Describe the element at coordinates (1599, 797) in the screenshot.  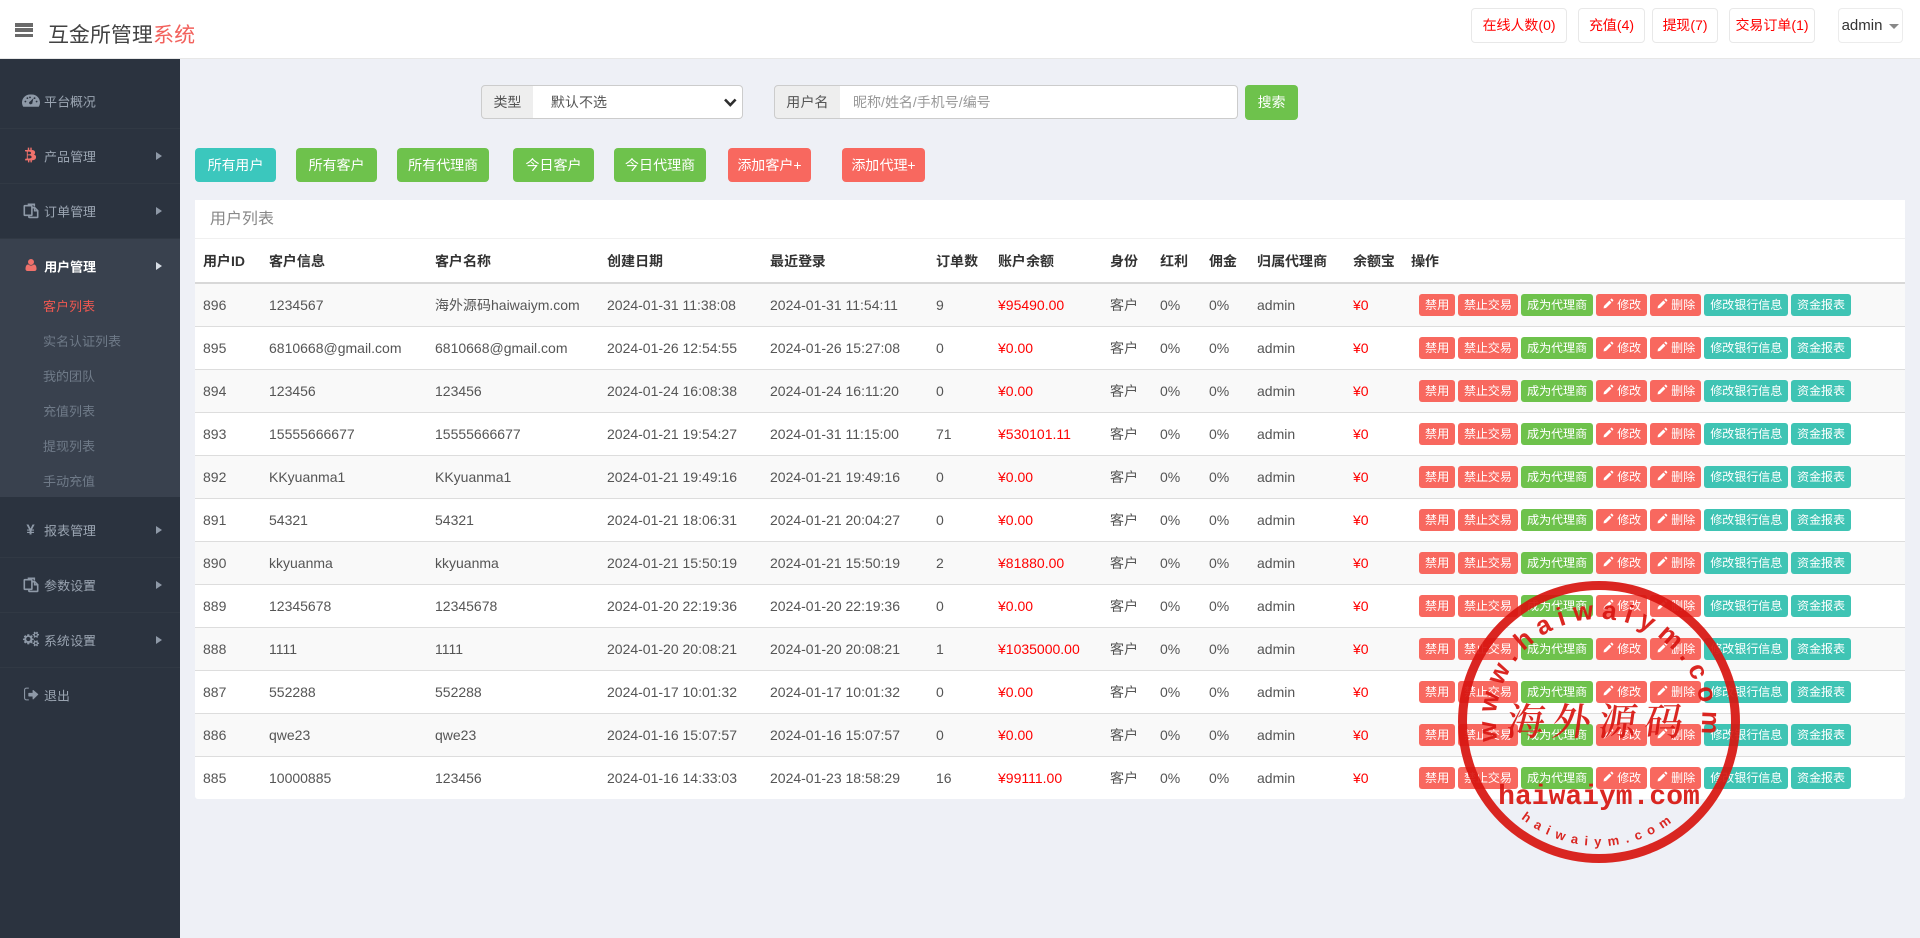
I see `svg-text: haiwaiym.com` at that location.